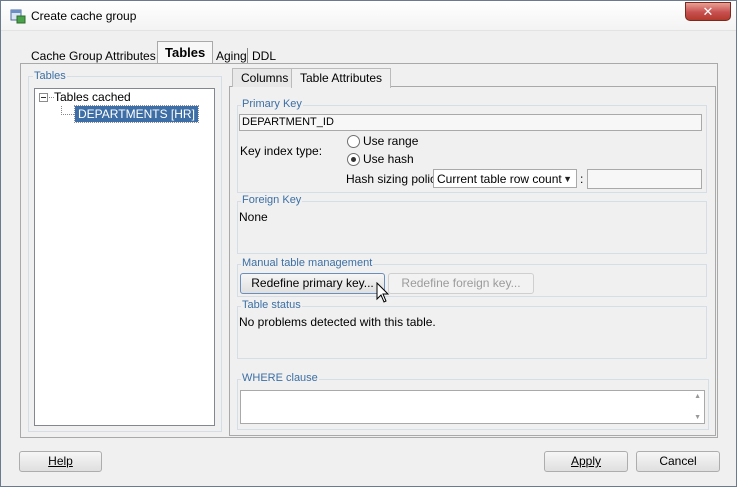 The width and height of the screenshot is (737, 487). I want to click on hash-sizing-policy-label: Hash sizing policy, so click(394, 179).